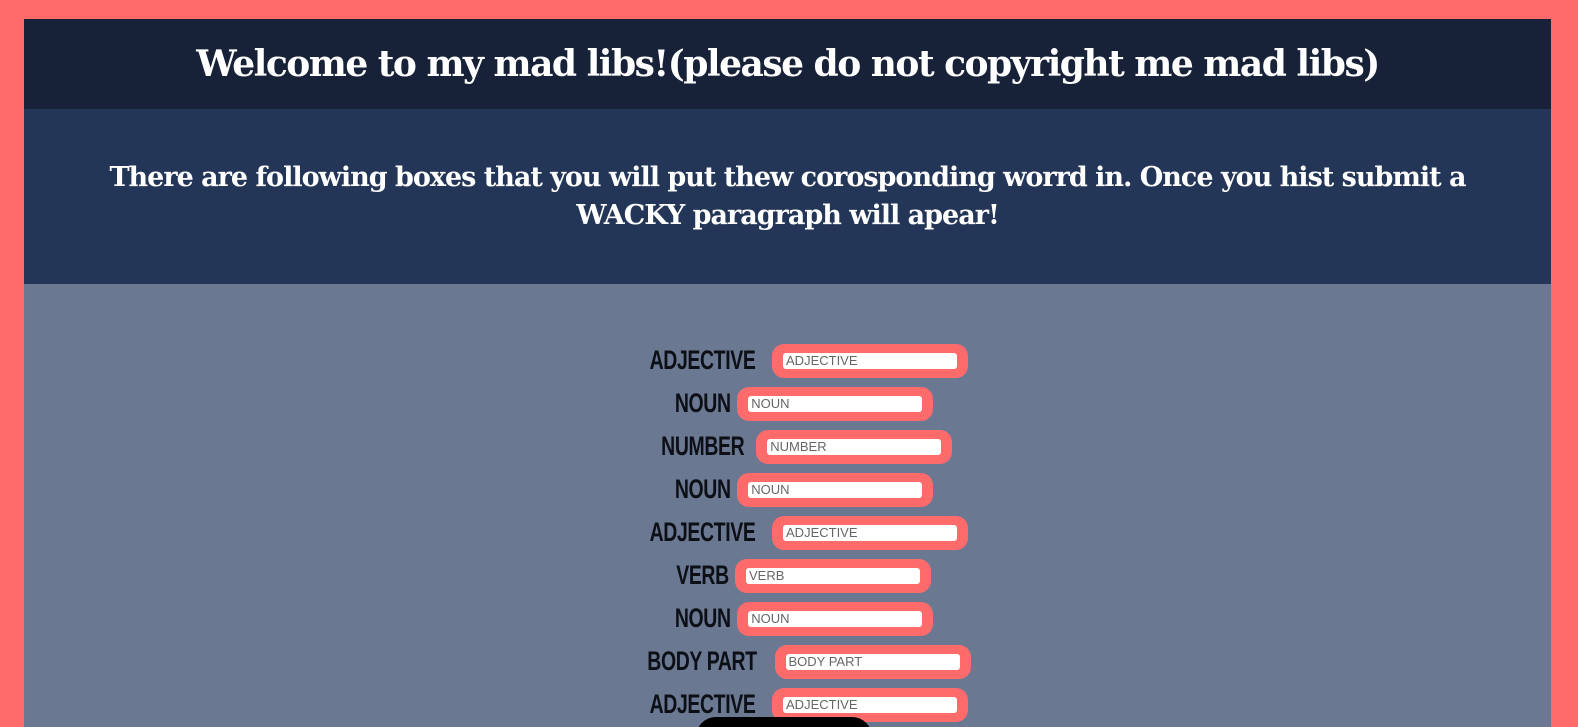 The height and width of the screenshot is (727, 1578). I want to click on submit-button, so click(784, 722).